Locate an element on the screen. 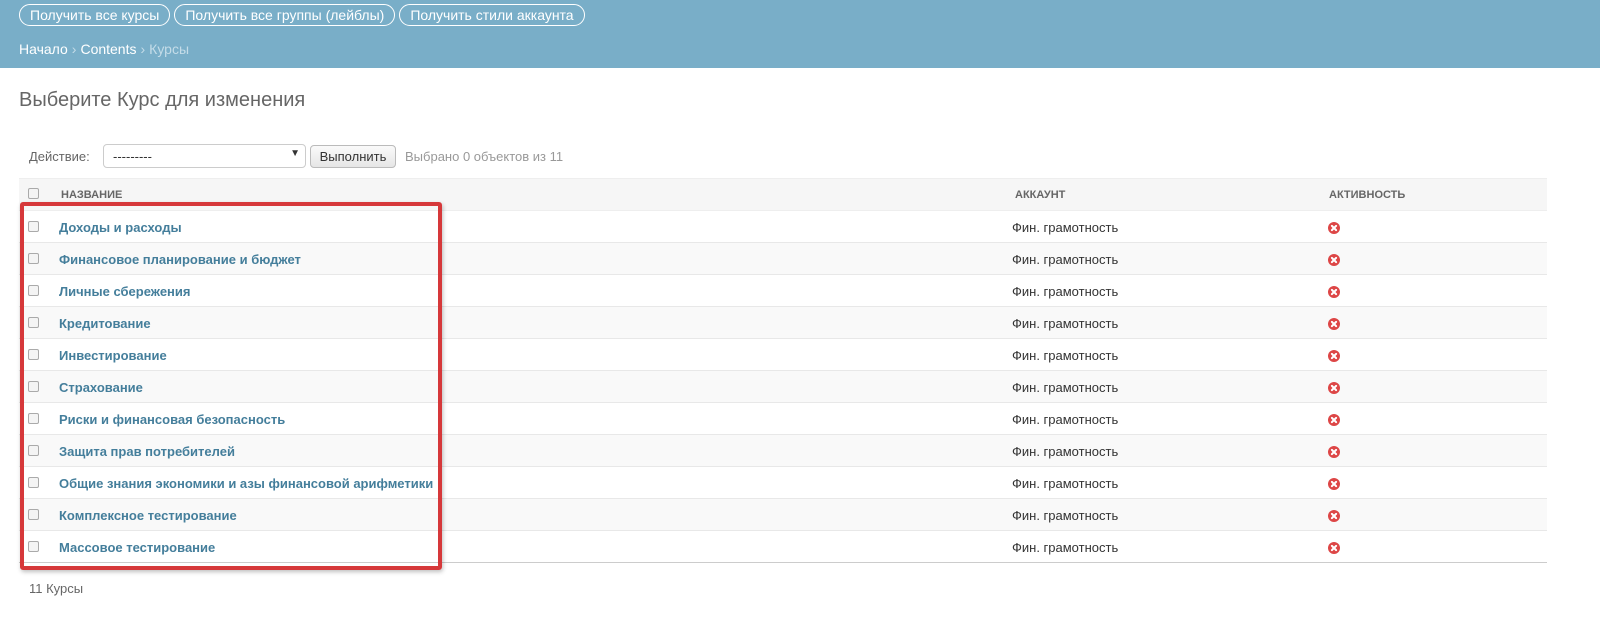 The image size is (1600, 617). table-row: Массовое тестирование Фин. грамотность is located at coordinates (783, 547).